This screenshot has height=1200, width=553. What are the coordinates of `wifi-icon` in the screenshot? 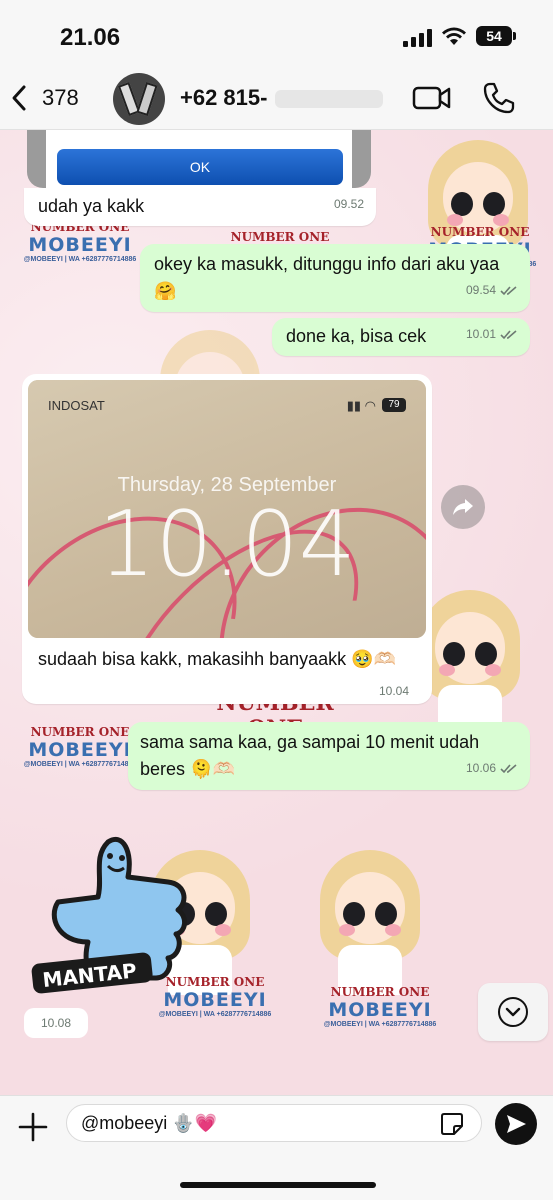 It's located at (454, 36).